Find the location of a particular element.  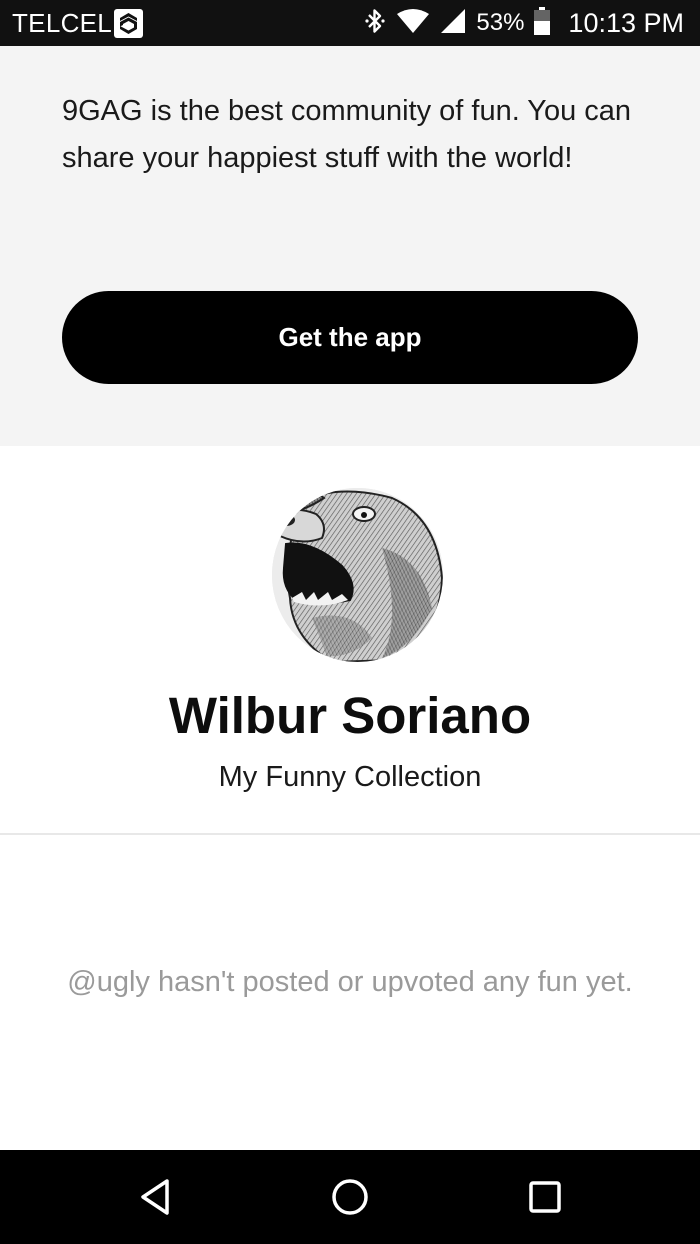

profile-subtitle: My Funny Collection is located at coordinates (350, 777).